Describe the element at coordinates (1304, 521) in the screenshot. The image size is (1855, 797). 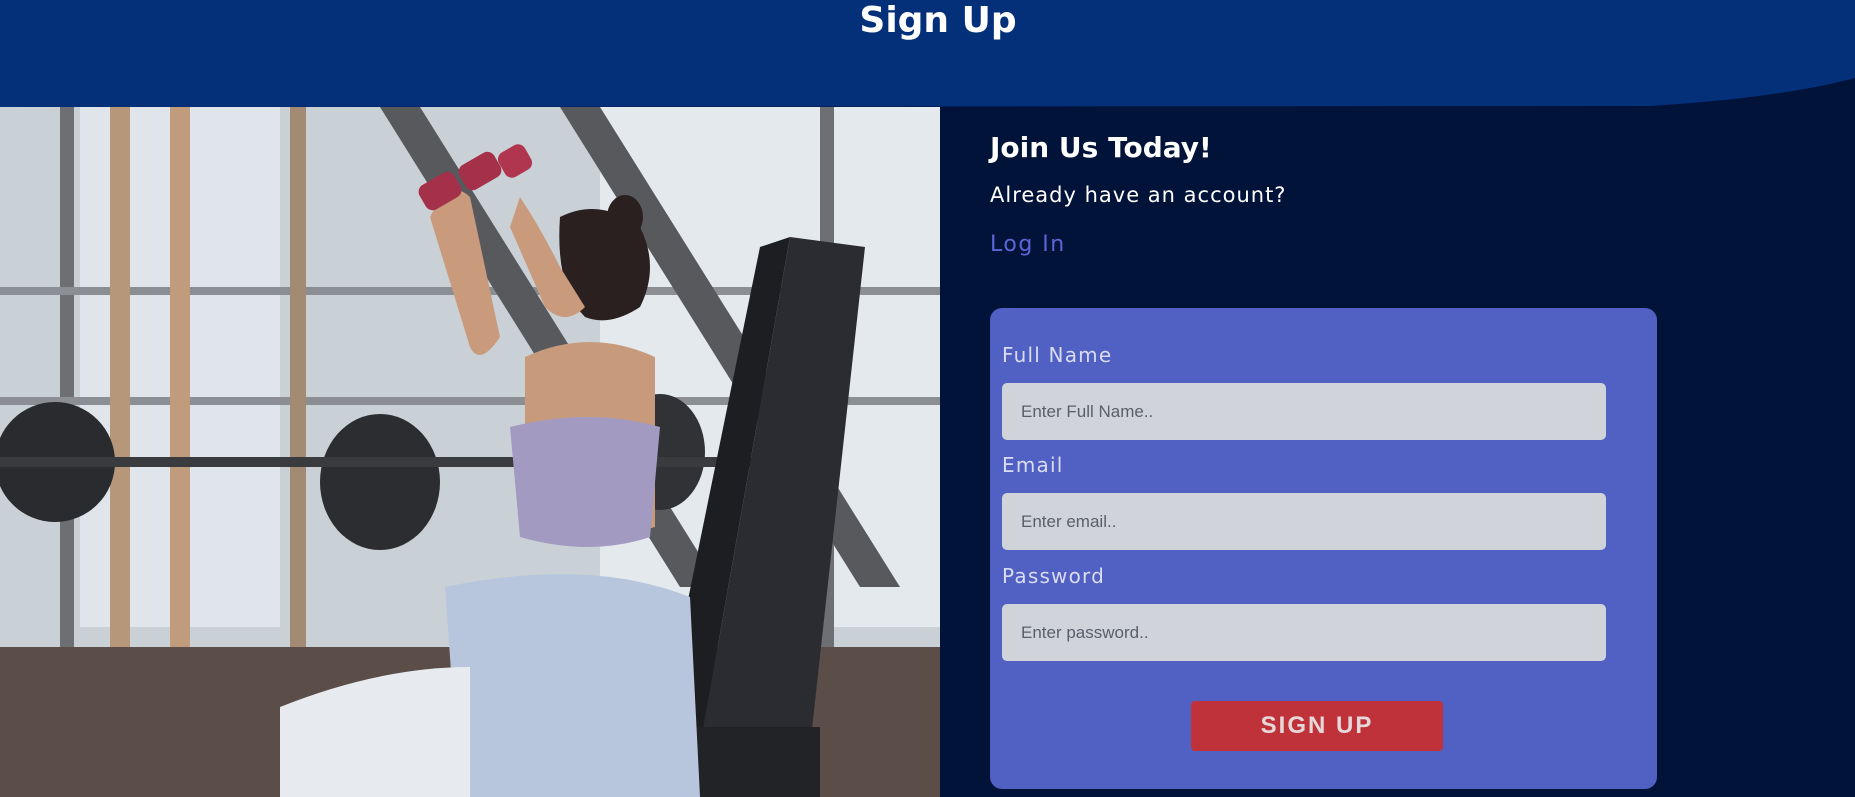
I see `email-input` at that location.